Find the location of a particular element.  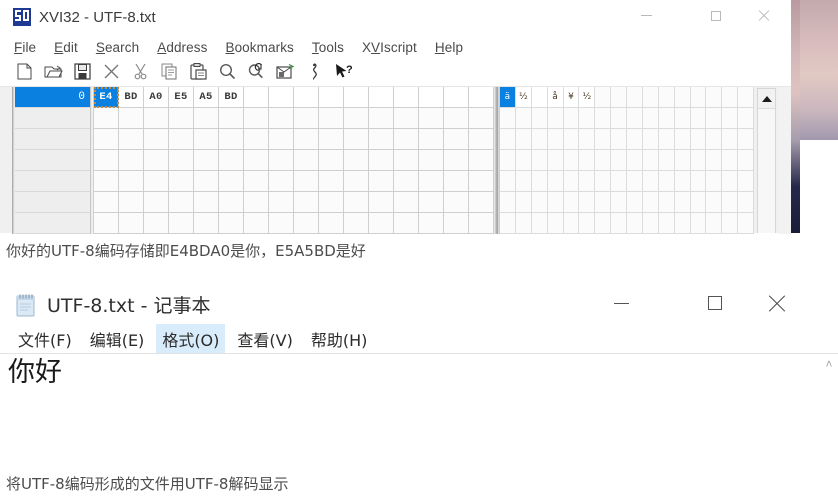

notepad-maximize-button is located at coordinates (715, 303).